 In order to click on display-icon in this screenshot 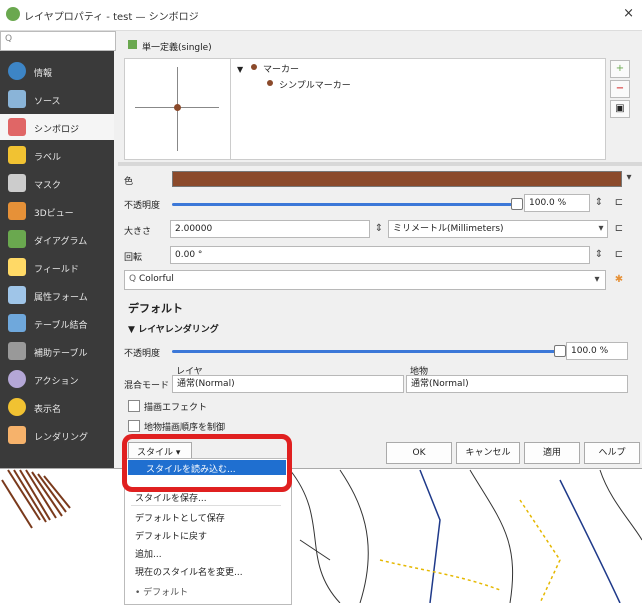, I will do `click(17, 407)`.